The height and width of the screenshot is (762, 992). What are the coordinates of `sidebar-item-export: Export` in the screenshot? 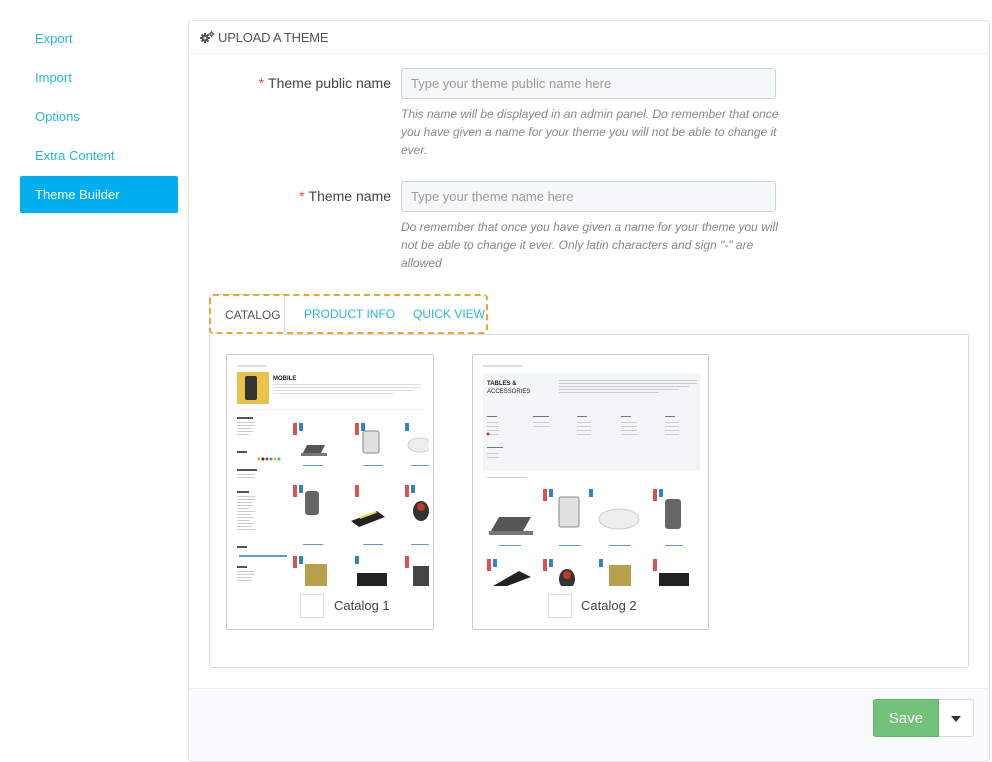 It's located at (99, 38).